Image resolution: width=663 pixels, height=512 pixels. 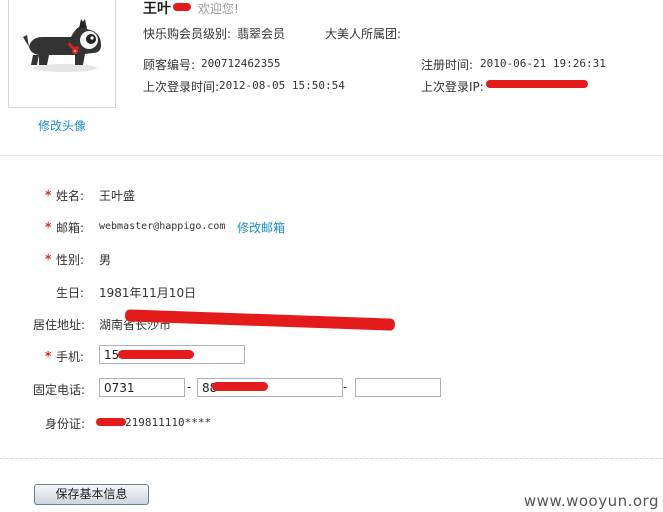 What do you see at coordinates (169, 65) in the screenshot?
I see `customer-no-label: 顾客编号:` at bounding box center [169, 65].